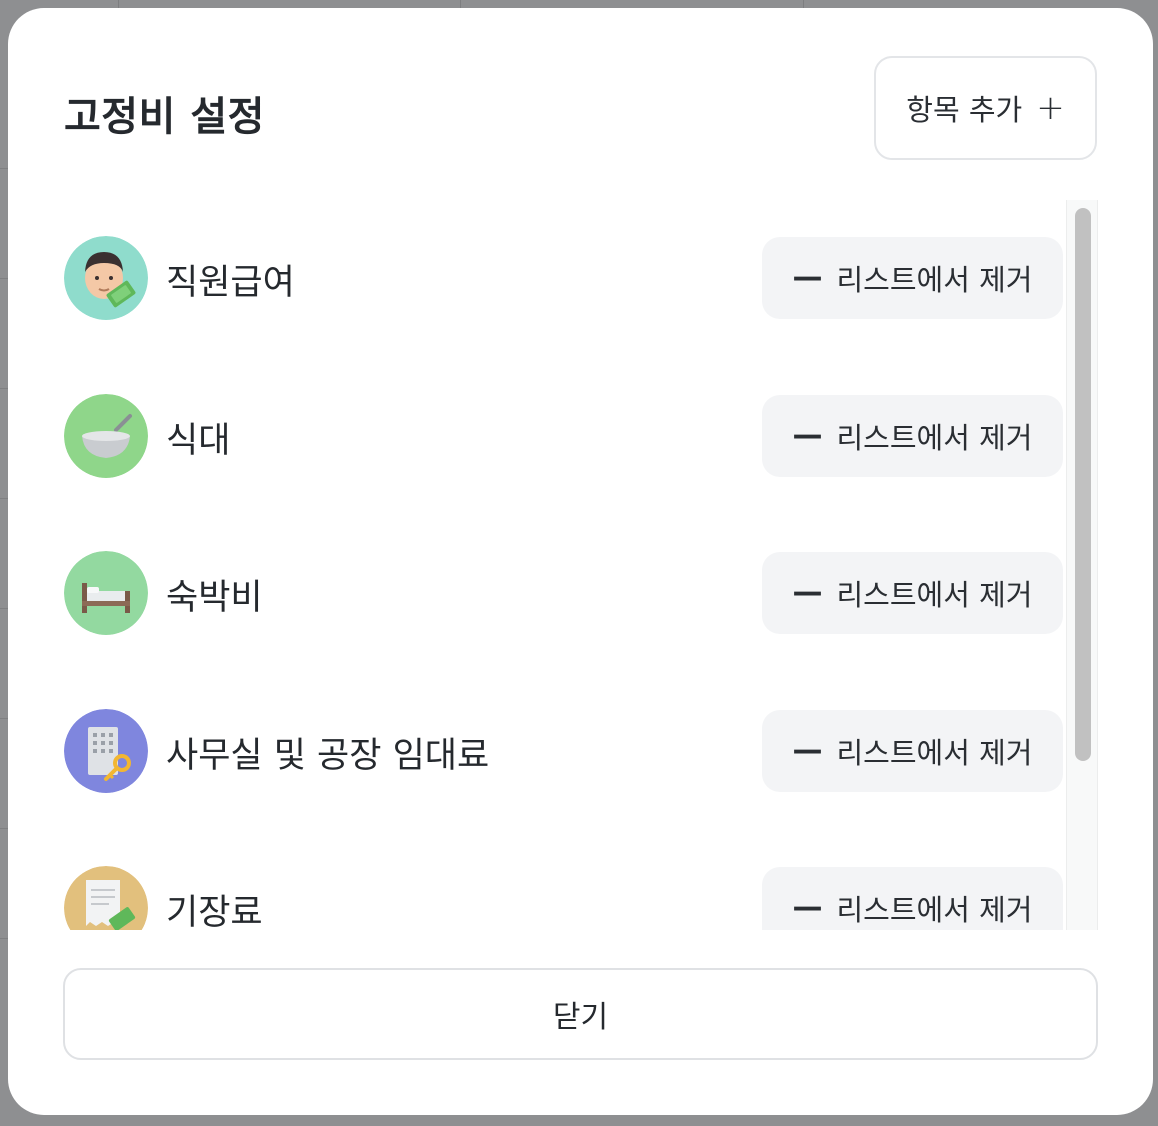  I want to click on bed-icon, so click(106, 593).